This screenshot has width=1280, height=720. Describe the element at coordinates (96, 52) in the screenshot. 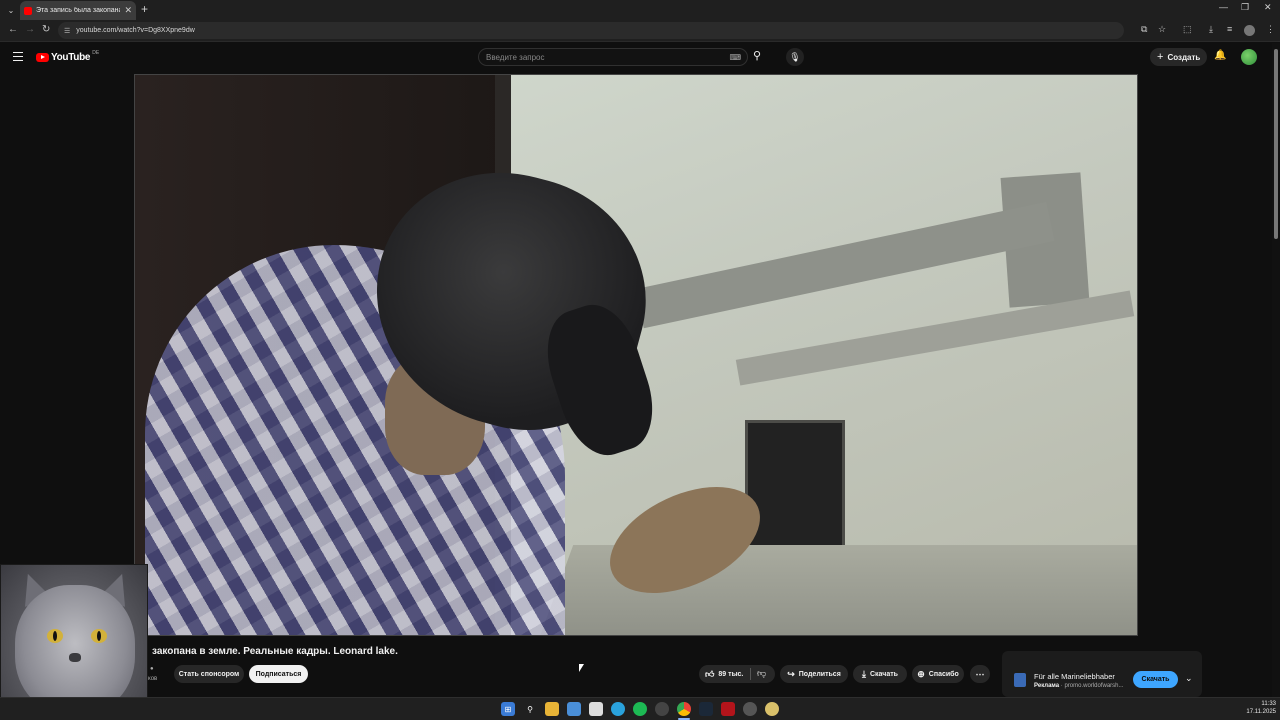

I see `region-code: DE` at that location.